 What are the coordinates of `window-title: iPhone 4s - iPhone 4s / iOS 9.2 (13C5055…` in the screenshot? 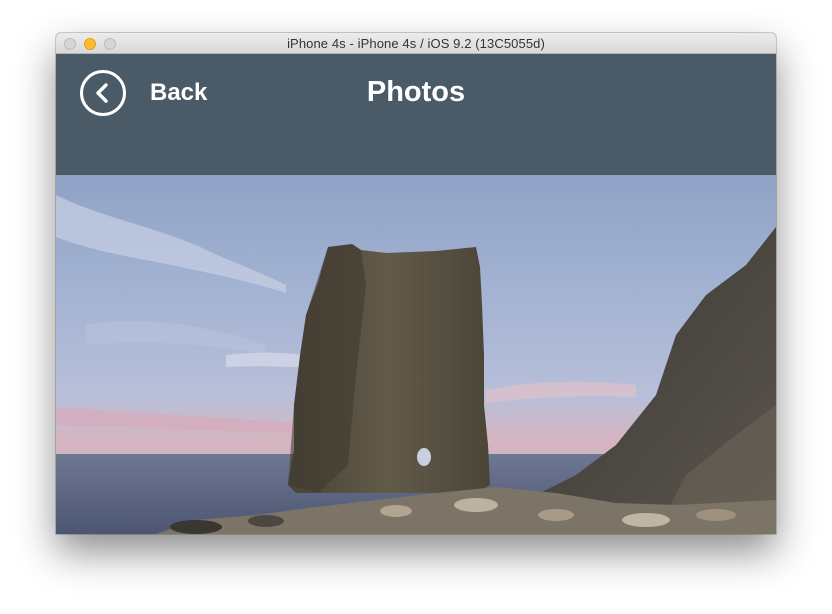 It's located at (416, 43).